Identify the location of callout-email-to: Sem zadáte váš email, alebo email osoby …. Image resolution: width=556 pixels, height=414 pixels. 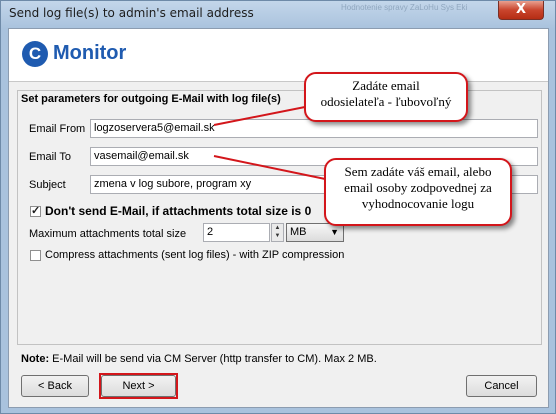
(418, 192).